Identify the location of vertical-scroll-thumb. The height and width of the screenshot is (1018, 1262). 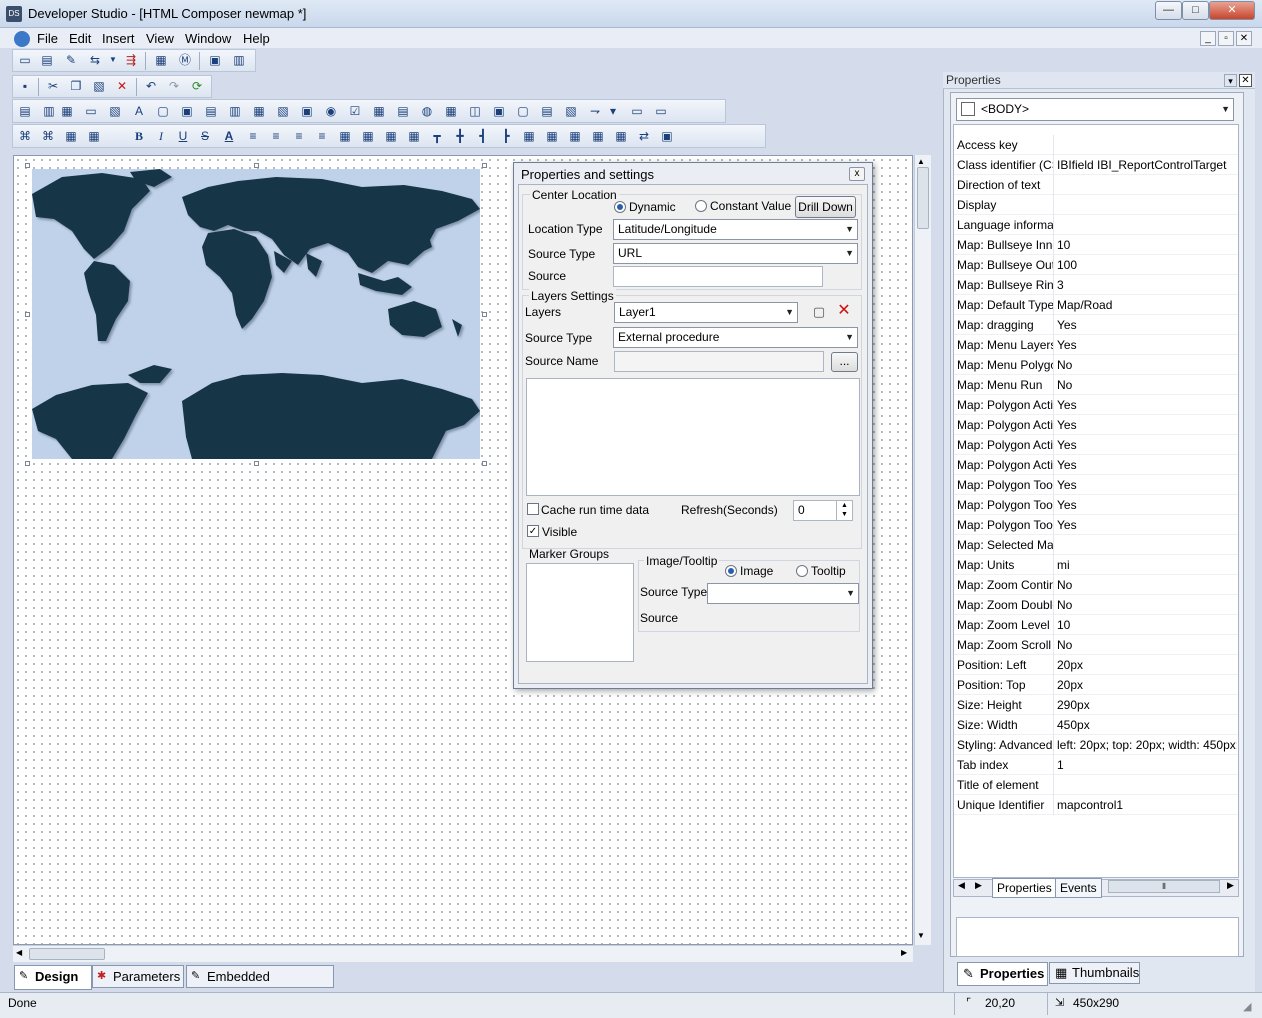
(923, 198).